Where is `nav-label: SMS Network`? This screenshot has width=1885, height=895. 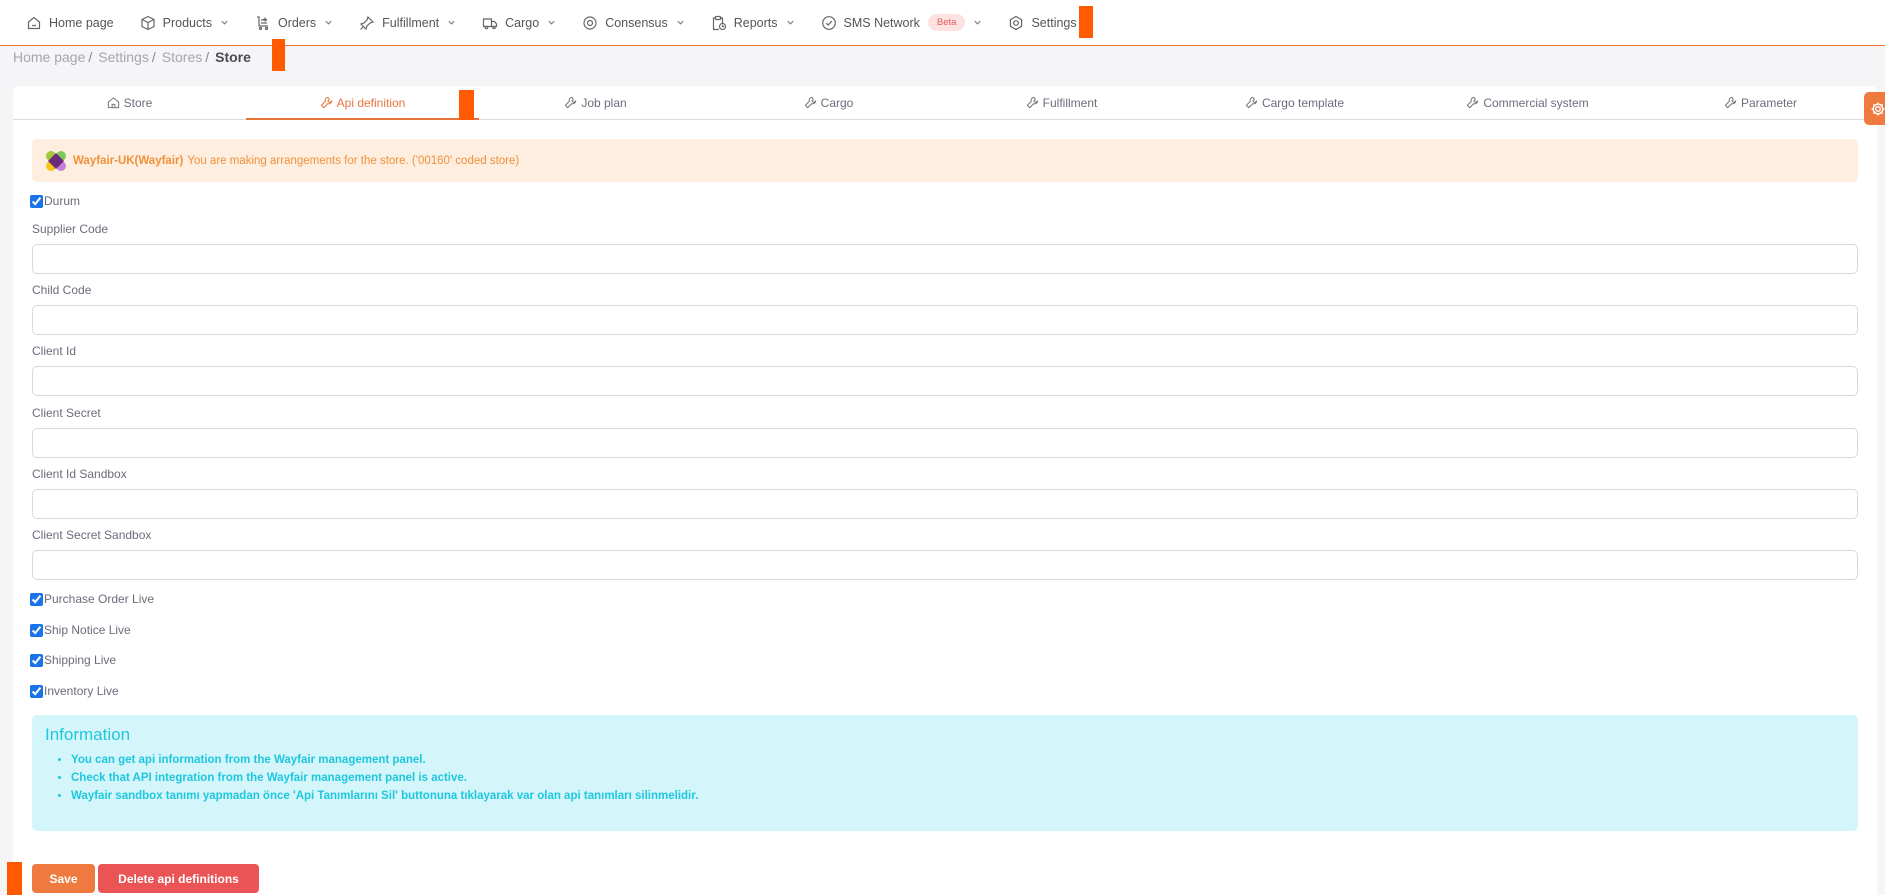 nav-label: SMS Network is located at coordinates (881, 22).